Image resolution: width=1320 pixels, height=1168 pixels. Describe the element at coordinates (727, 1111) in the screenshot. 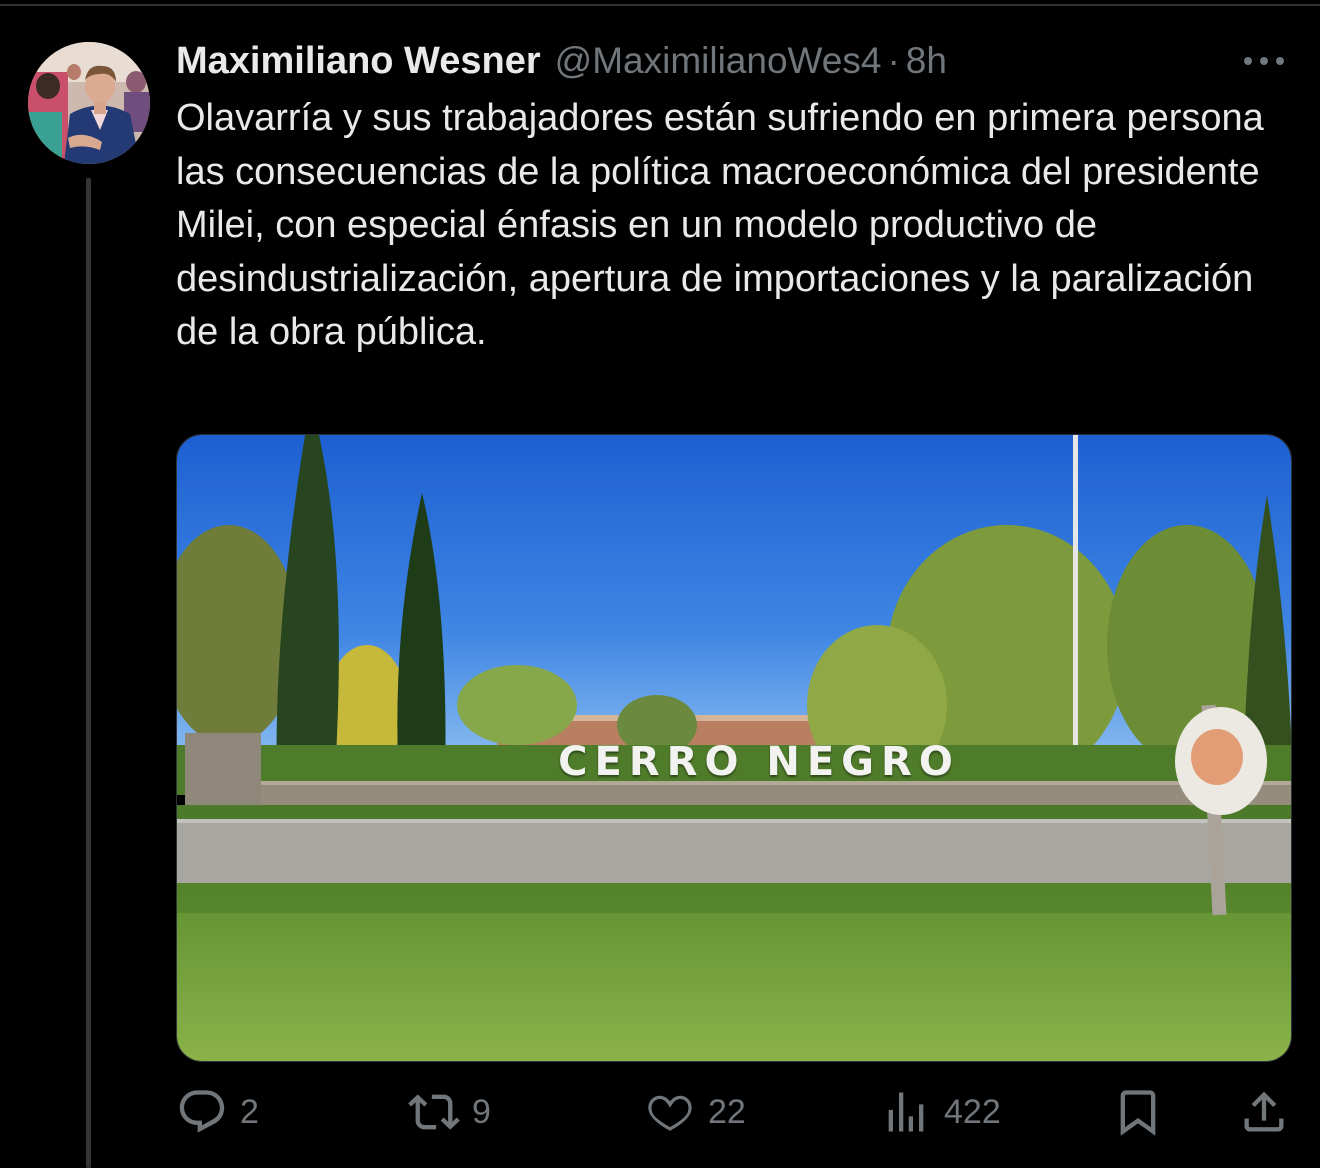

I see `like-count: 22` at that location.